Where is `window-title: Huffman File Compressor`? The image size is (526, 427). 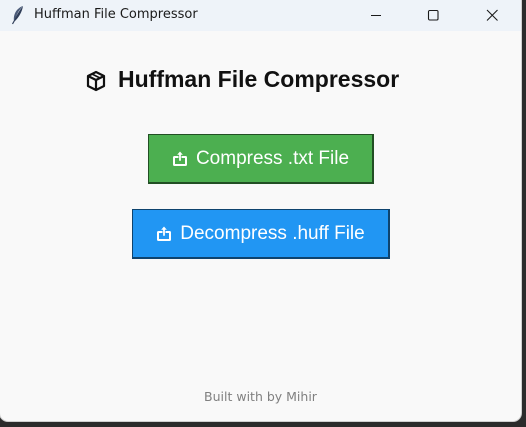 window-title: Huffman File Compressor is located at coordinates (116, 14).